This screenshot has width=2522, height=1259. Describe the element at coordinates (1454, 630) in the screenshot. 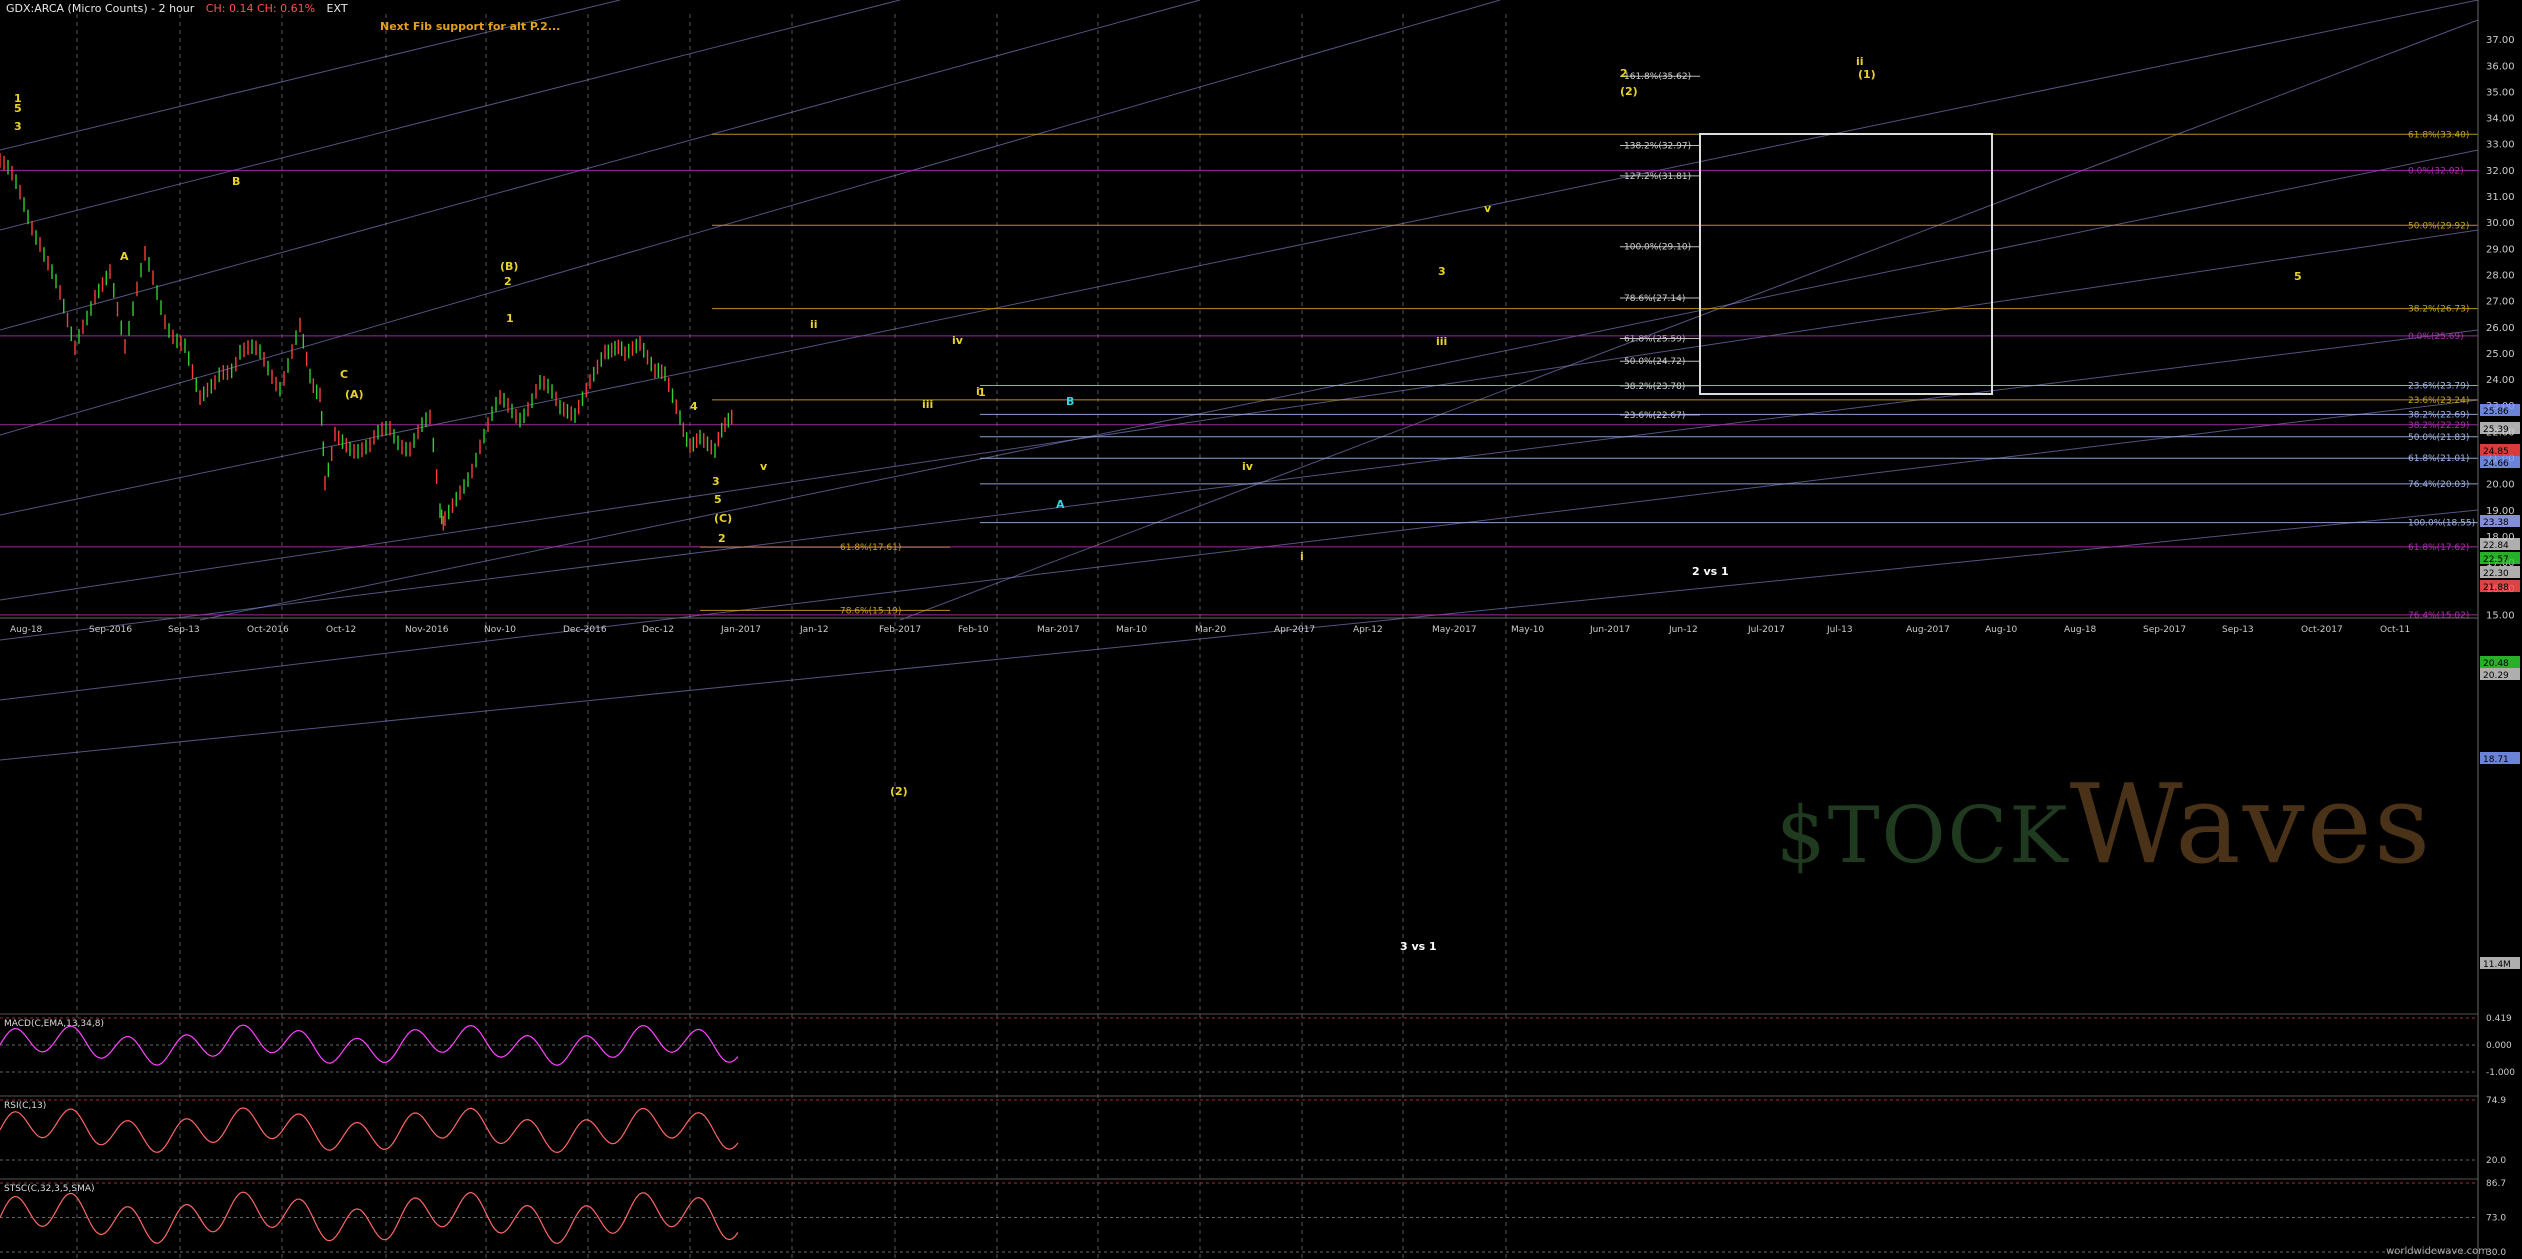

I see `x-tick-label: May-2017` at that location.